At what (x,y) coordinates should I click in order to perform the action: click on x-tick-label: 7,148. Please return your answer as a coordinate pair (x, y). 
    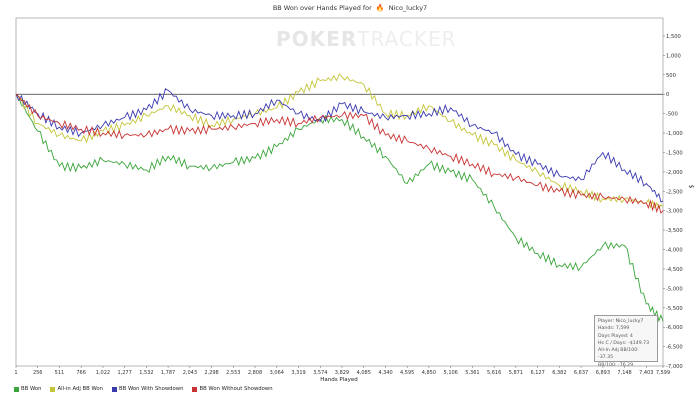
    Looking at the image, I should click on (624, 373).